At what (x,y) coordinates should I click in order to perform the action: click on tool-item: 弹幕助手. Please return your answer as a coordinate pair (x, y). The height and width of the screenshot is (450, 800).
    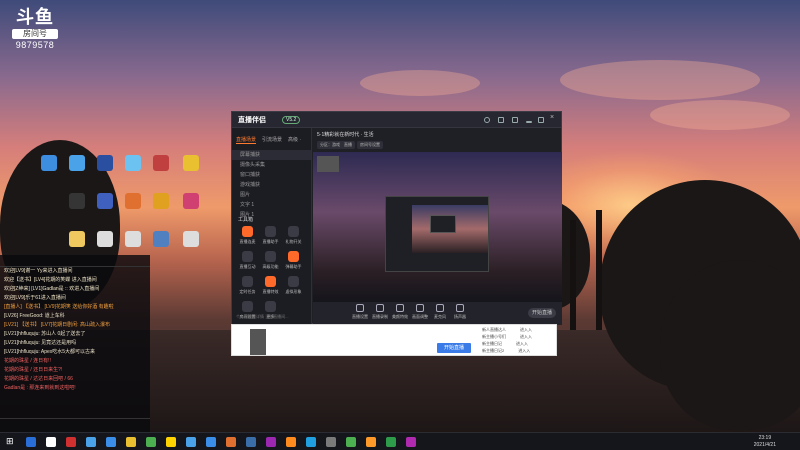
    Looking at the image, I should click on (293, 260).